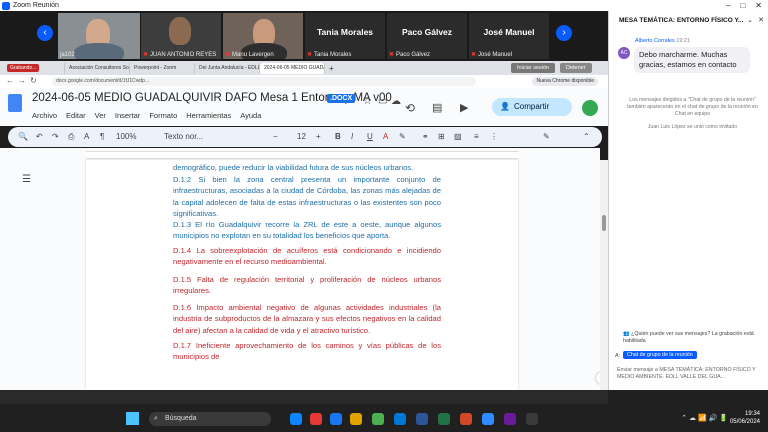 The image size is (768, 432). What do you see at coordinates (336, 419) in the screenshot?
I see `facebook-icon` at bounding box center [336, 419].